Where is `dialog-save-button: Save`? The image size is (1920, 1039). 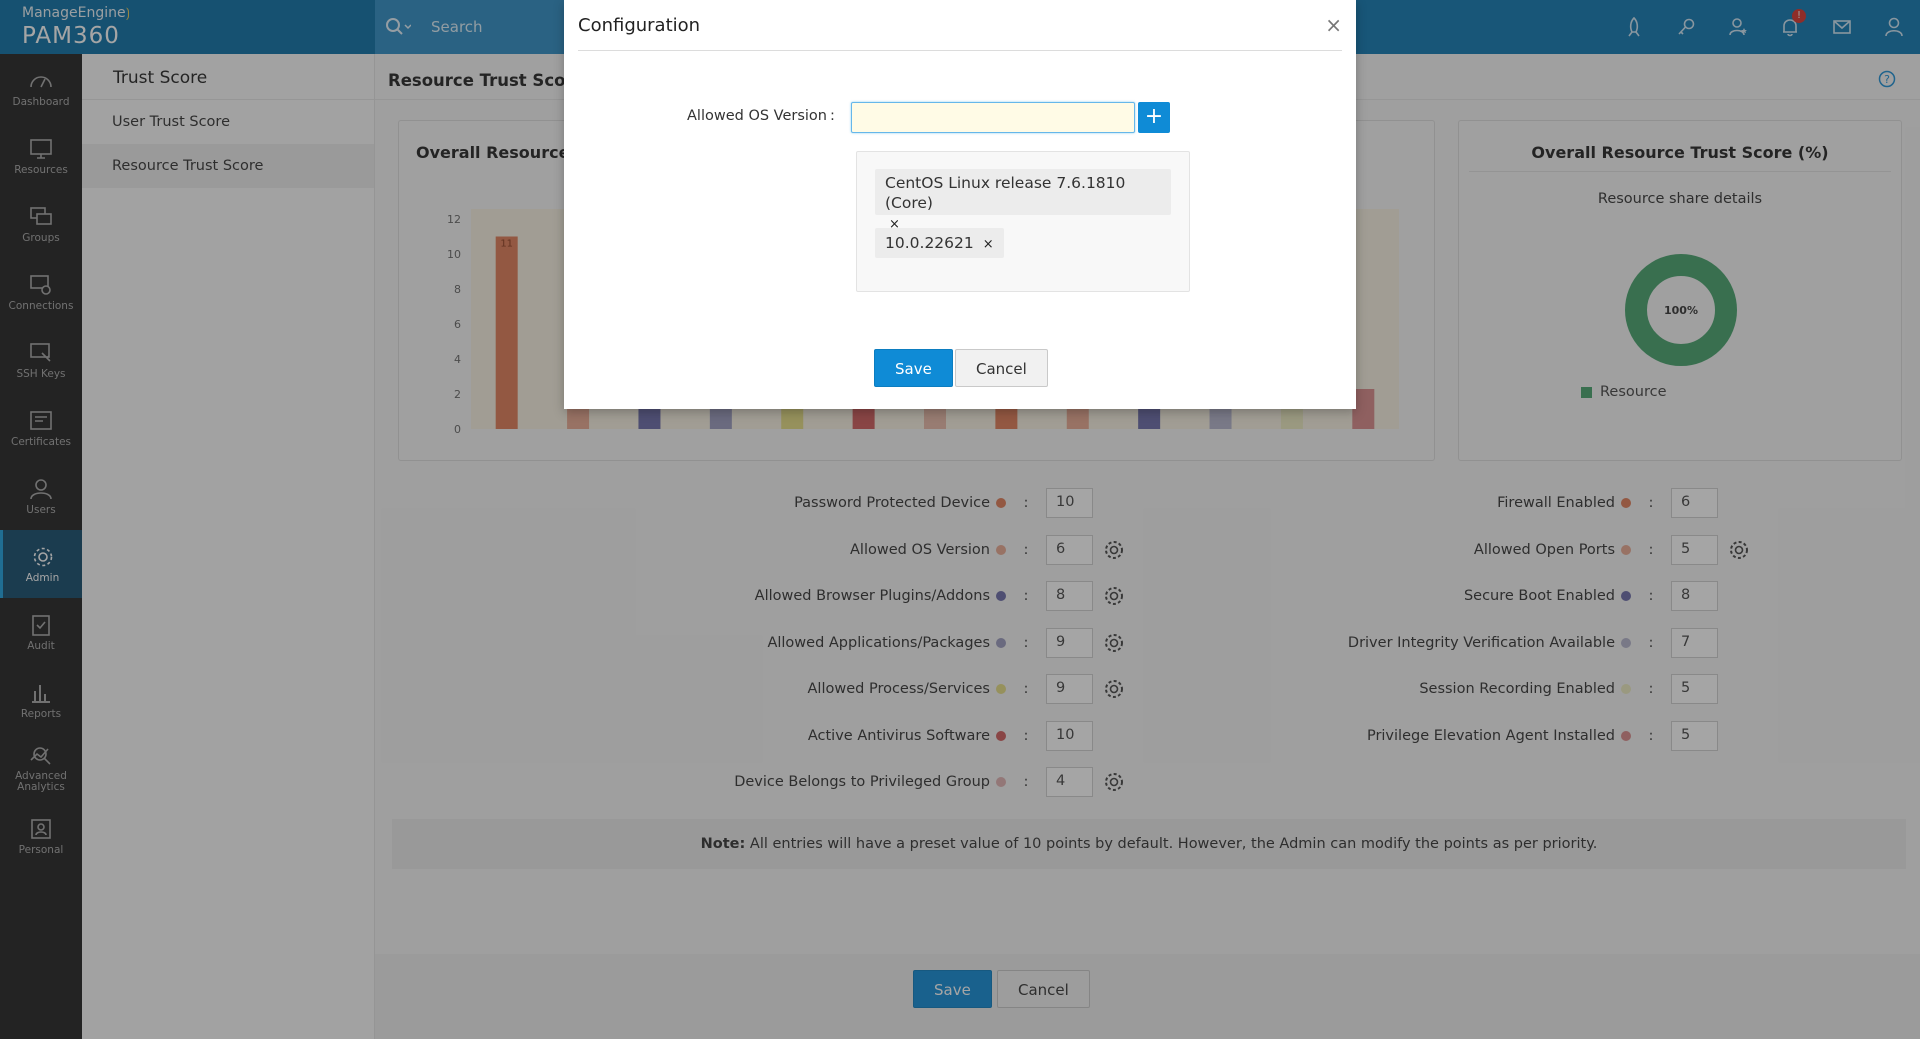 dialog-save-button: Save is located at coordinates (913, 368).